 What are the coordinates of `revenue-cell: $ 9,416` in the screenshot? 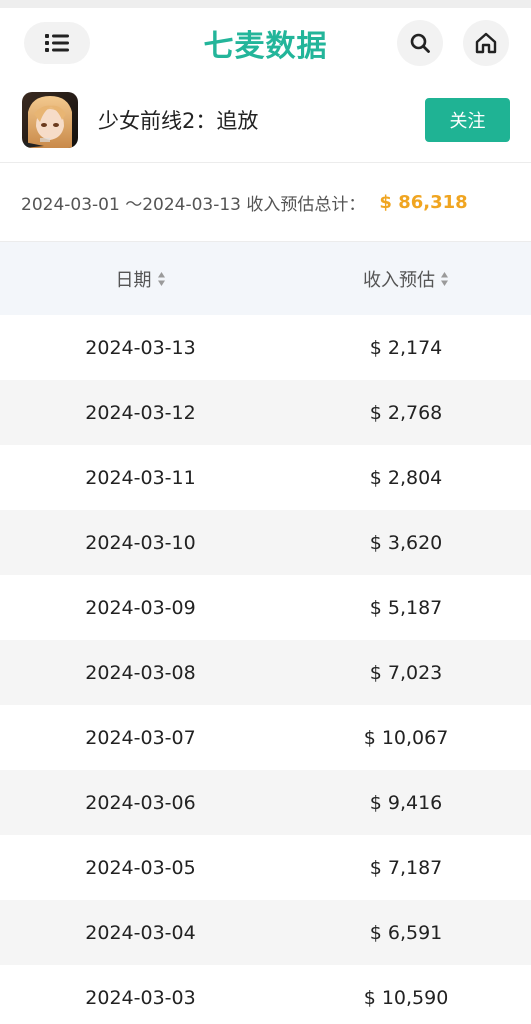 It's located at (406, 802).